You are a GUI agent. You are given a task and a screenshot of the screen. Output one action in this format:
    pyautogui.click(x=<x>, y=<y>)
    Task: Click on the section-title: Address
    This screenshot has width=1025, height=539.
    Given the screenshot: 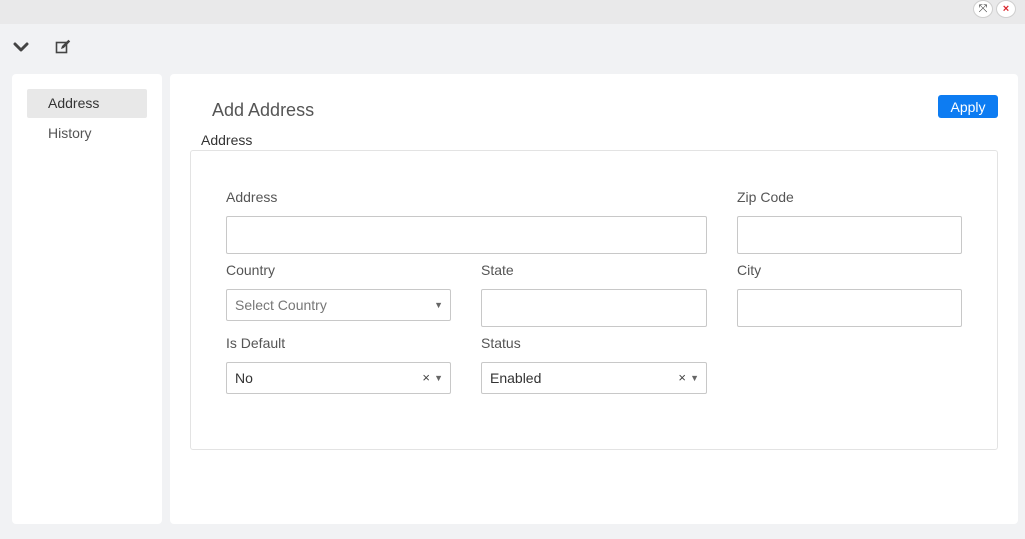 What is the action you would take?
    pyautogui.click(x=227, y=140)
    